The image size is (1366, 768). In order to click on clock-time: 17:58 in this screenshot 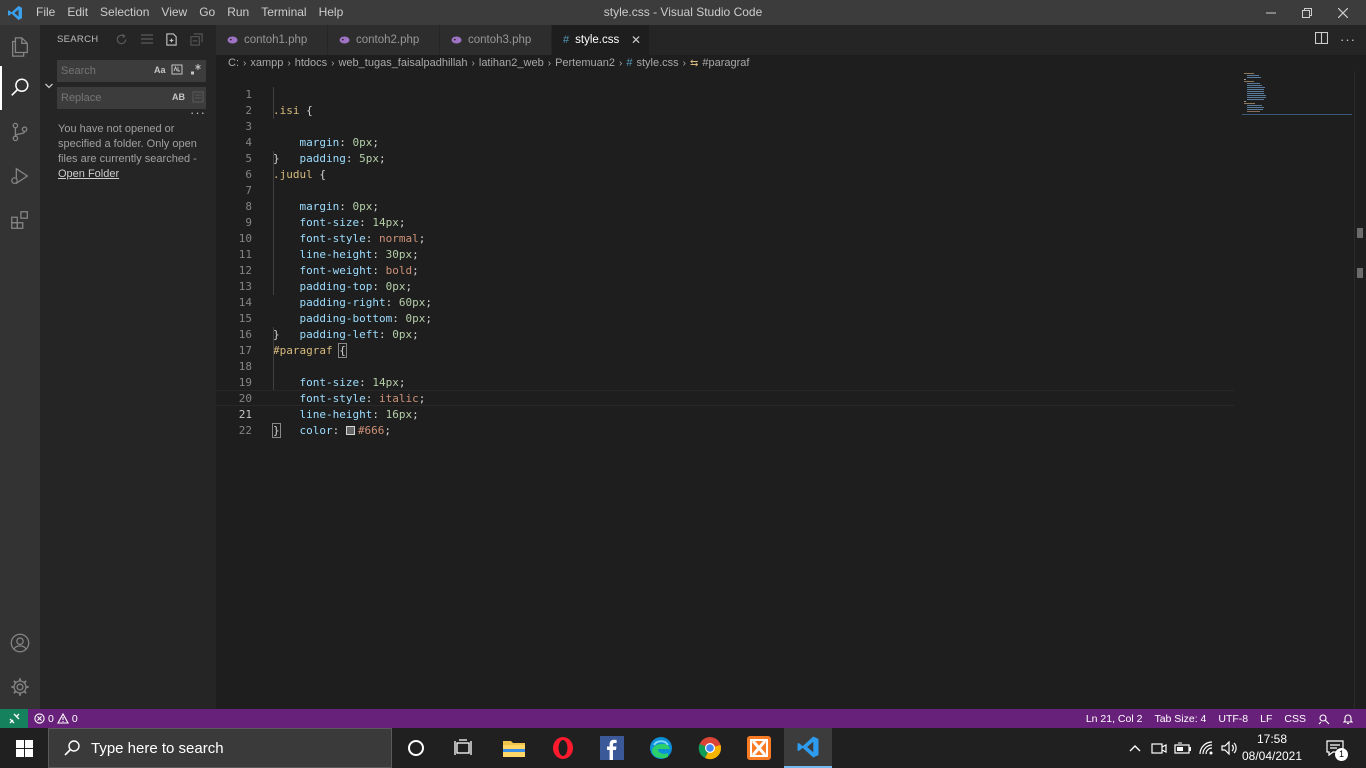, I will do `click(1272, 739)`.